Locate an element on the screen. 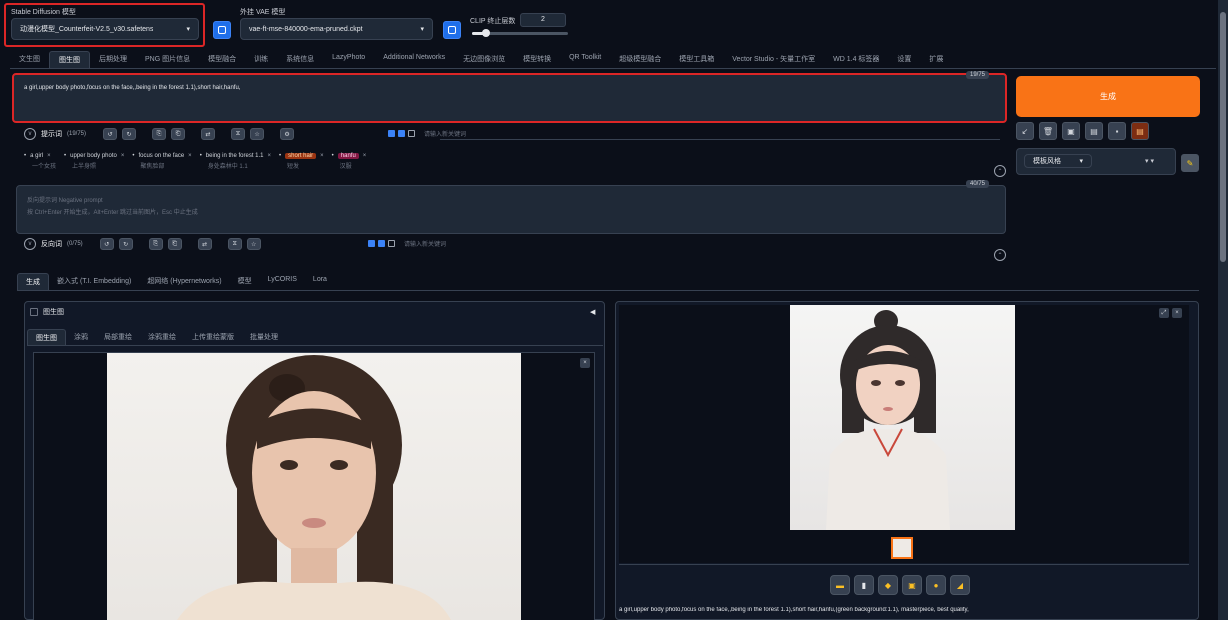 The height and width of the screenshot is (620, 1228). clear-button: 🗑 is located at coordinates (1048, 131).